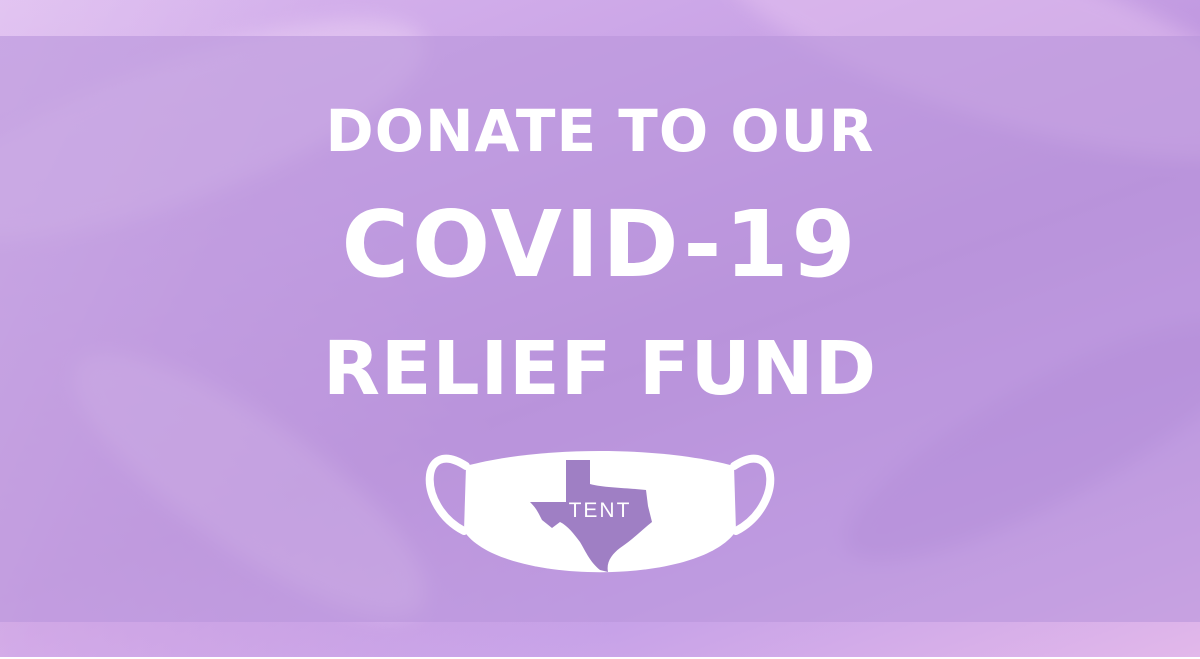 This screenshot has width=1200, height=659. I want to click on headline-line-2: COVID-19, so click(600, 244).